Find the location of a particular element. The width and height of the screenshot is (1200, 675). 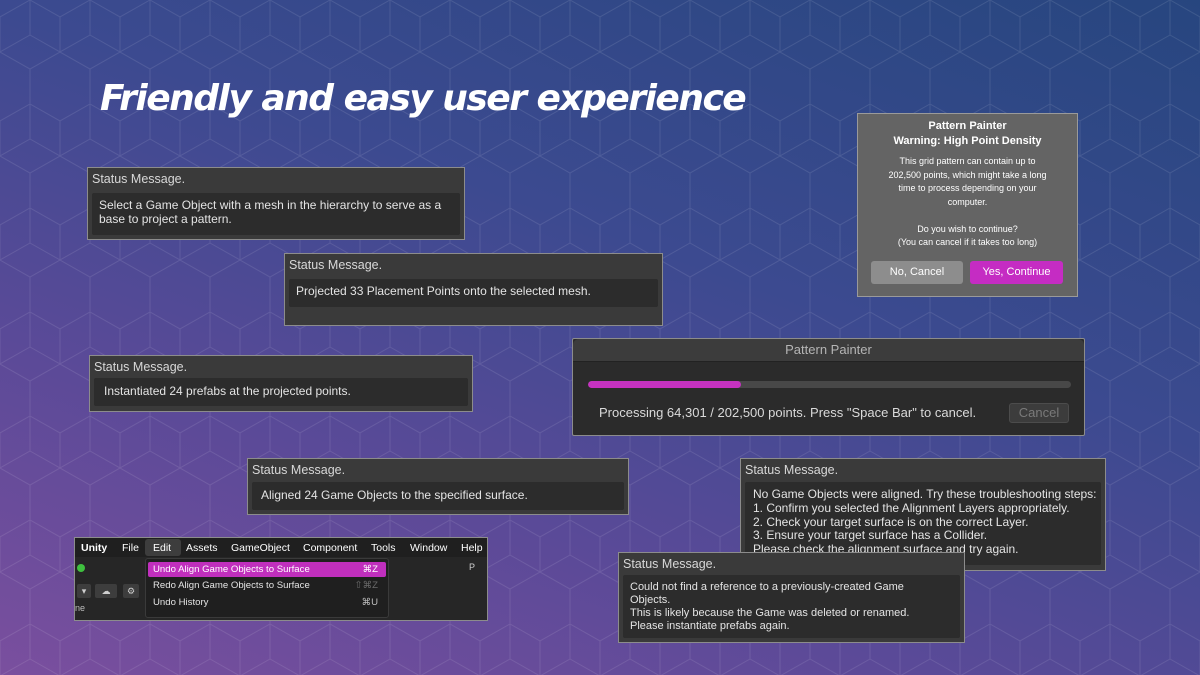

status-message-line: Objects. is located at coordinates (650, 600).